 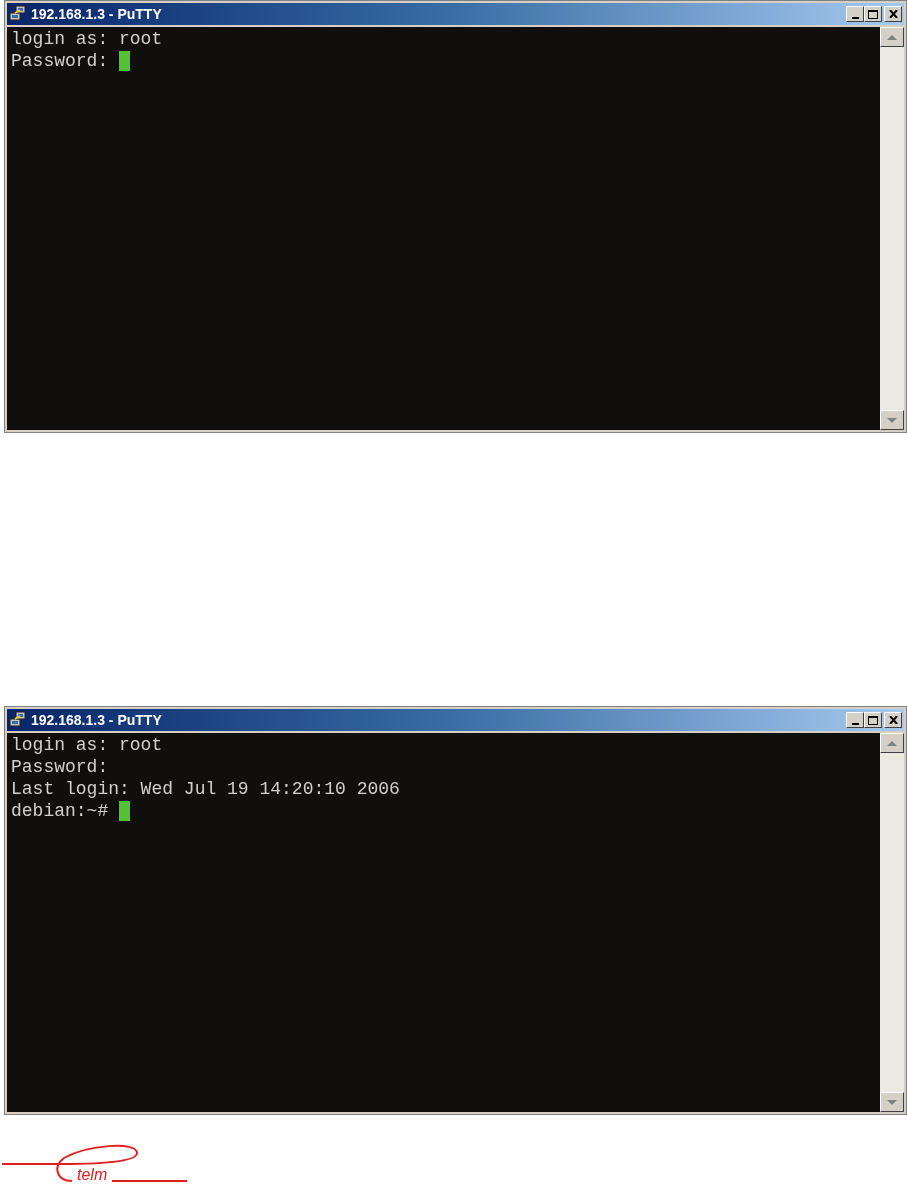 I want to click on terminal-line: Last login: Wed Jul 19 14:20:10 2006, so click(x=205, y=789).